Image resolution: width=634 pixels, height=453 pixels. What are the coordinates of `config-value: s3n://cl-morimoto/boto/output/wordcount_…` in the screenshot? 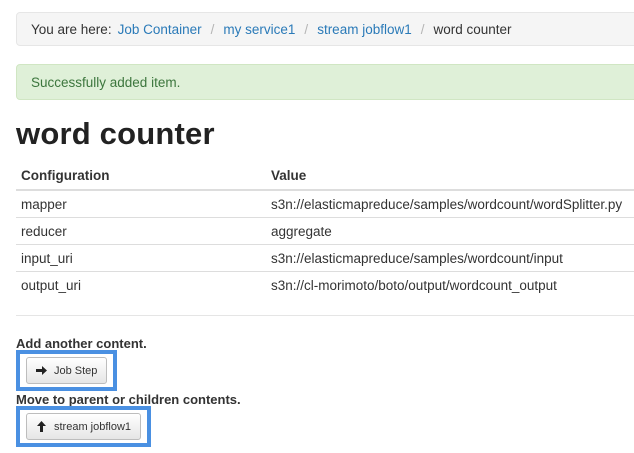 It's located at (450, 284).